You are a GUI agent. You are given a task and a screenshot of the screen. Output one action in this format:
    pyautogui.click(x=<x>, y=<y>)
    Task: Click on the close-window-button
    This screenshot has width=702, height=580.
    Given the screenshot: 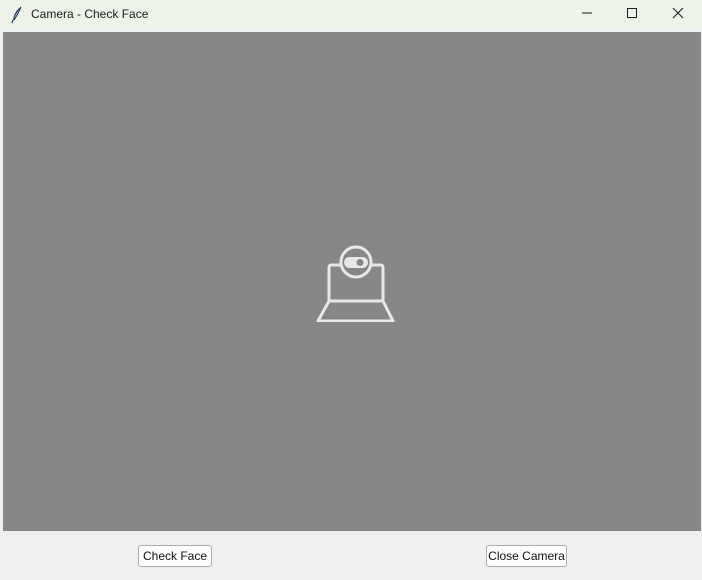 What is the action you would take?
    pyautogui.click(x=678, y=15)
    